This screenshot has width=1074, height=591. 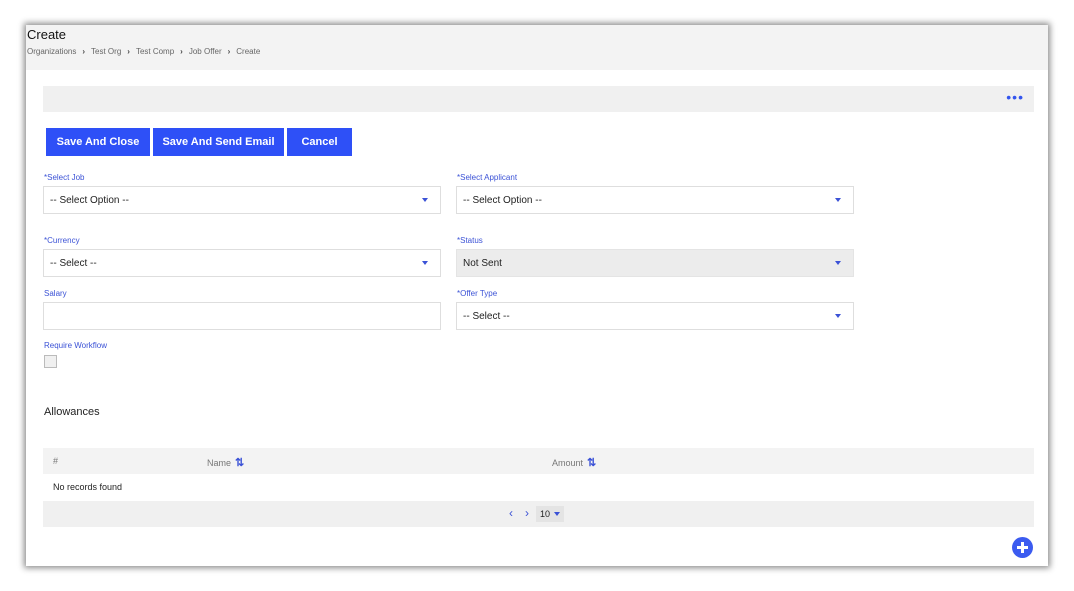 I want to click on page-size-dropdown: 10, so click(x=550, y=514).